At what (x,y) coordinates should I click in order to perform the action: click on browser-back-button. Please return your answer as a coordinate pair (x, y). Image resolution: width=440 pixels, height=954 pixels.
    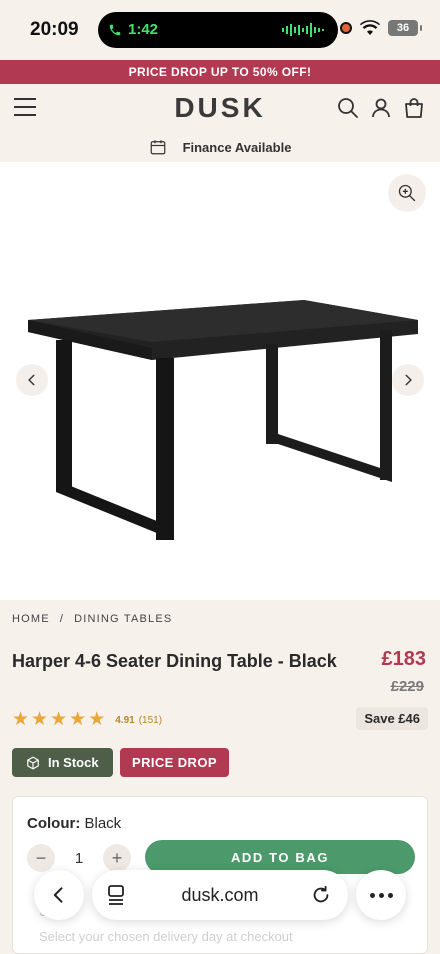
    Looking at the image, I should click on (59, 895).